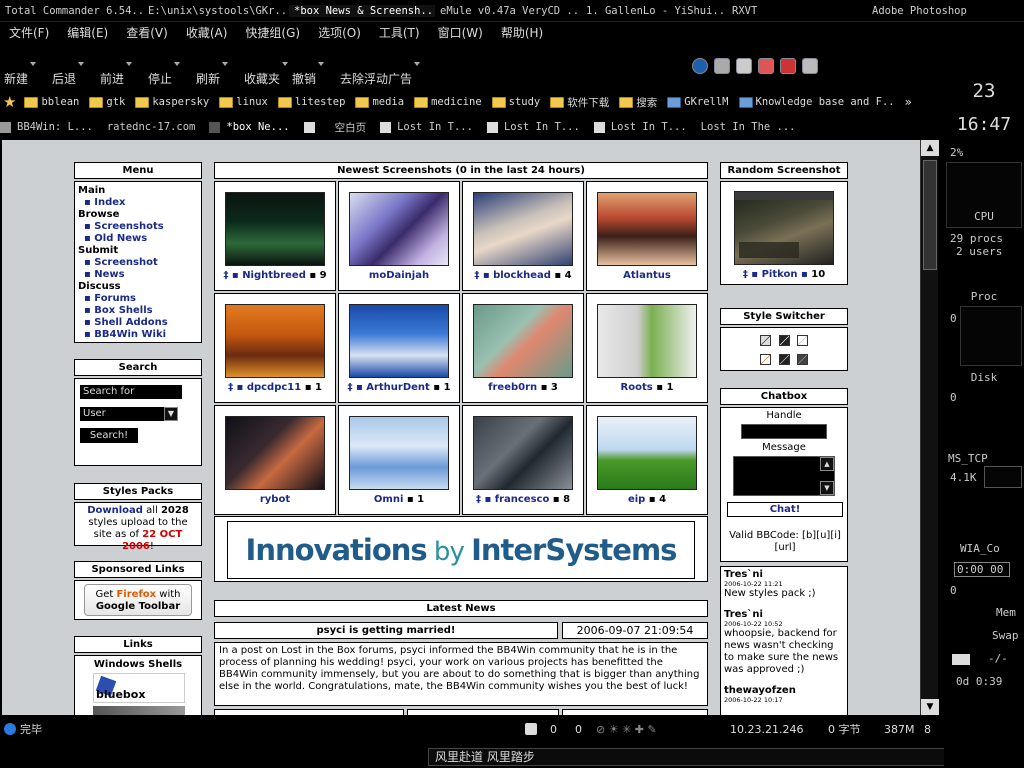  I want to click on scroll-down-arrow-icon: ▼, so click(930, 707).